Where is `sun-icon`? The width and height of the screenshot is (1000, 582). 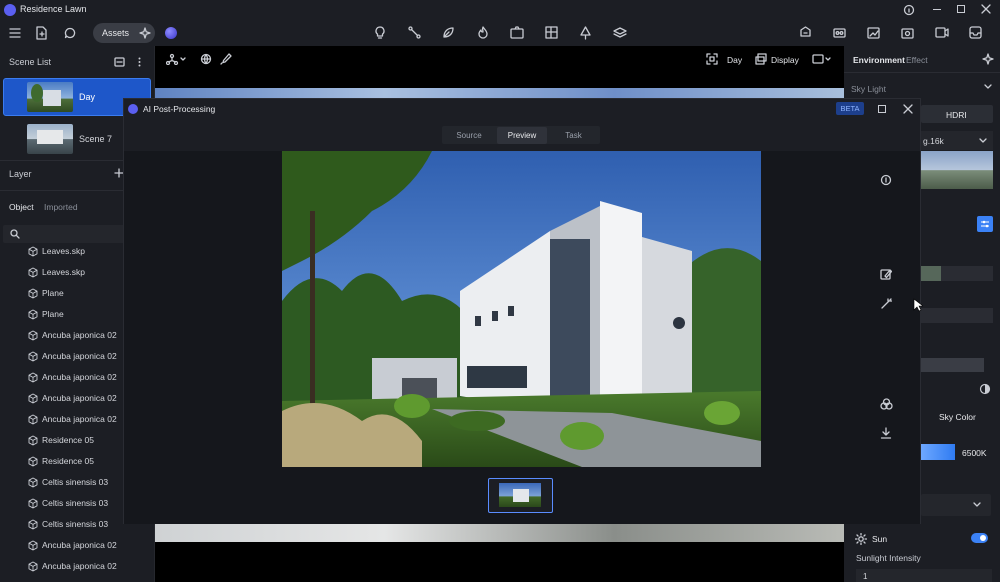
sun-icon is located at coordinates (861, 539).